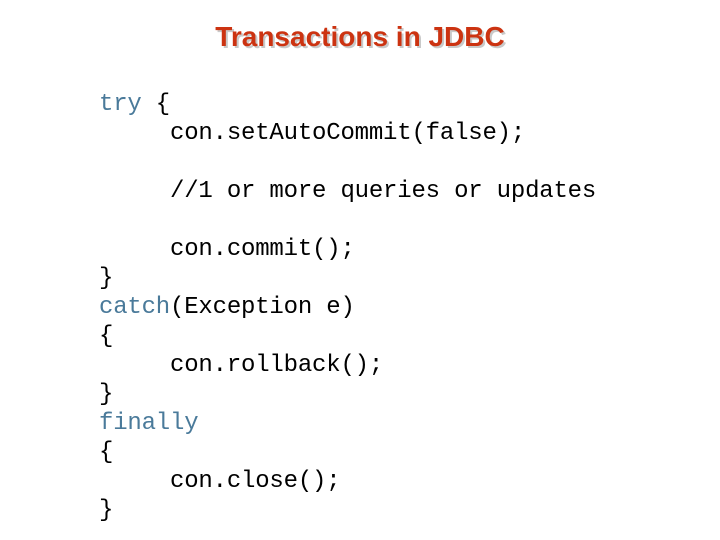 The height and width of the screenshot is (540, 720). Describe the element at coordinates (120, 104) in the screenshot. I see `code-keyword: try` at that location.